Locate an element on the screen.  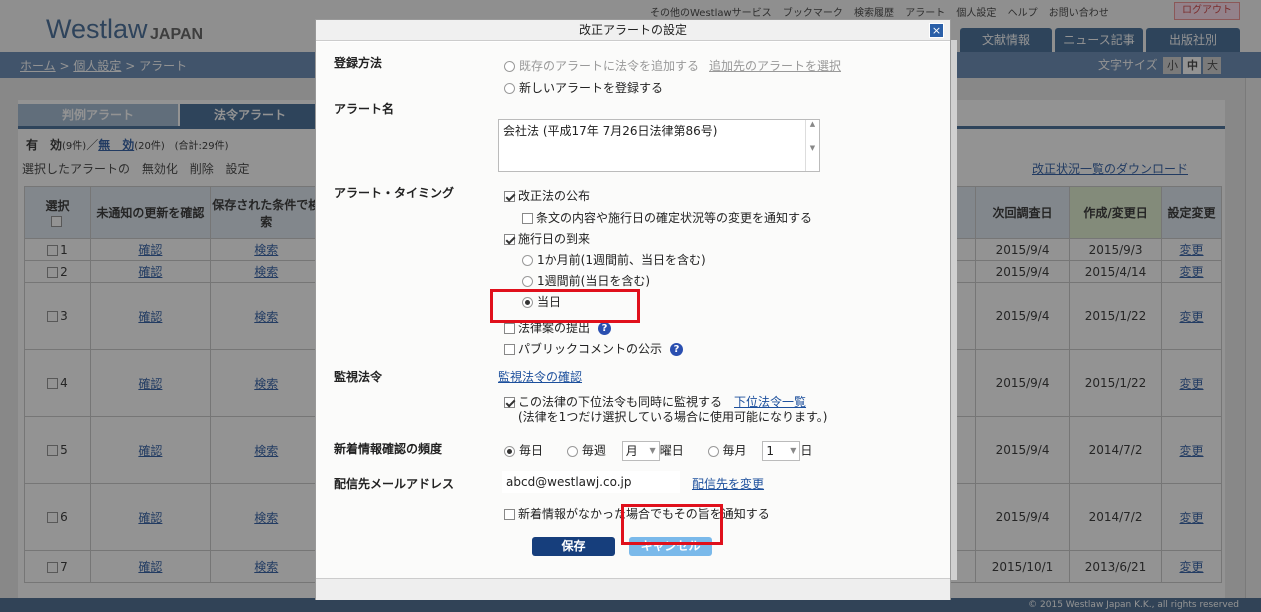
freq-label: 新着情報確認の頻度 is located at coordinates (388, 449).